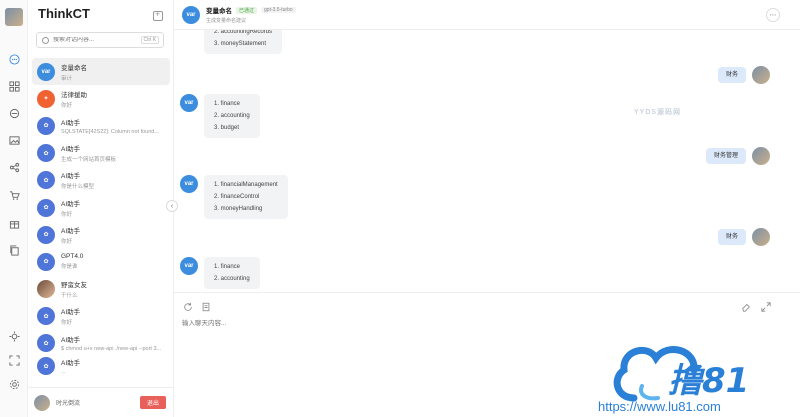  What do you see at coordinates (237, 197) in the screenshot?
I see `message-line: 2. financeControl` at bounding box center [237, 197].